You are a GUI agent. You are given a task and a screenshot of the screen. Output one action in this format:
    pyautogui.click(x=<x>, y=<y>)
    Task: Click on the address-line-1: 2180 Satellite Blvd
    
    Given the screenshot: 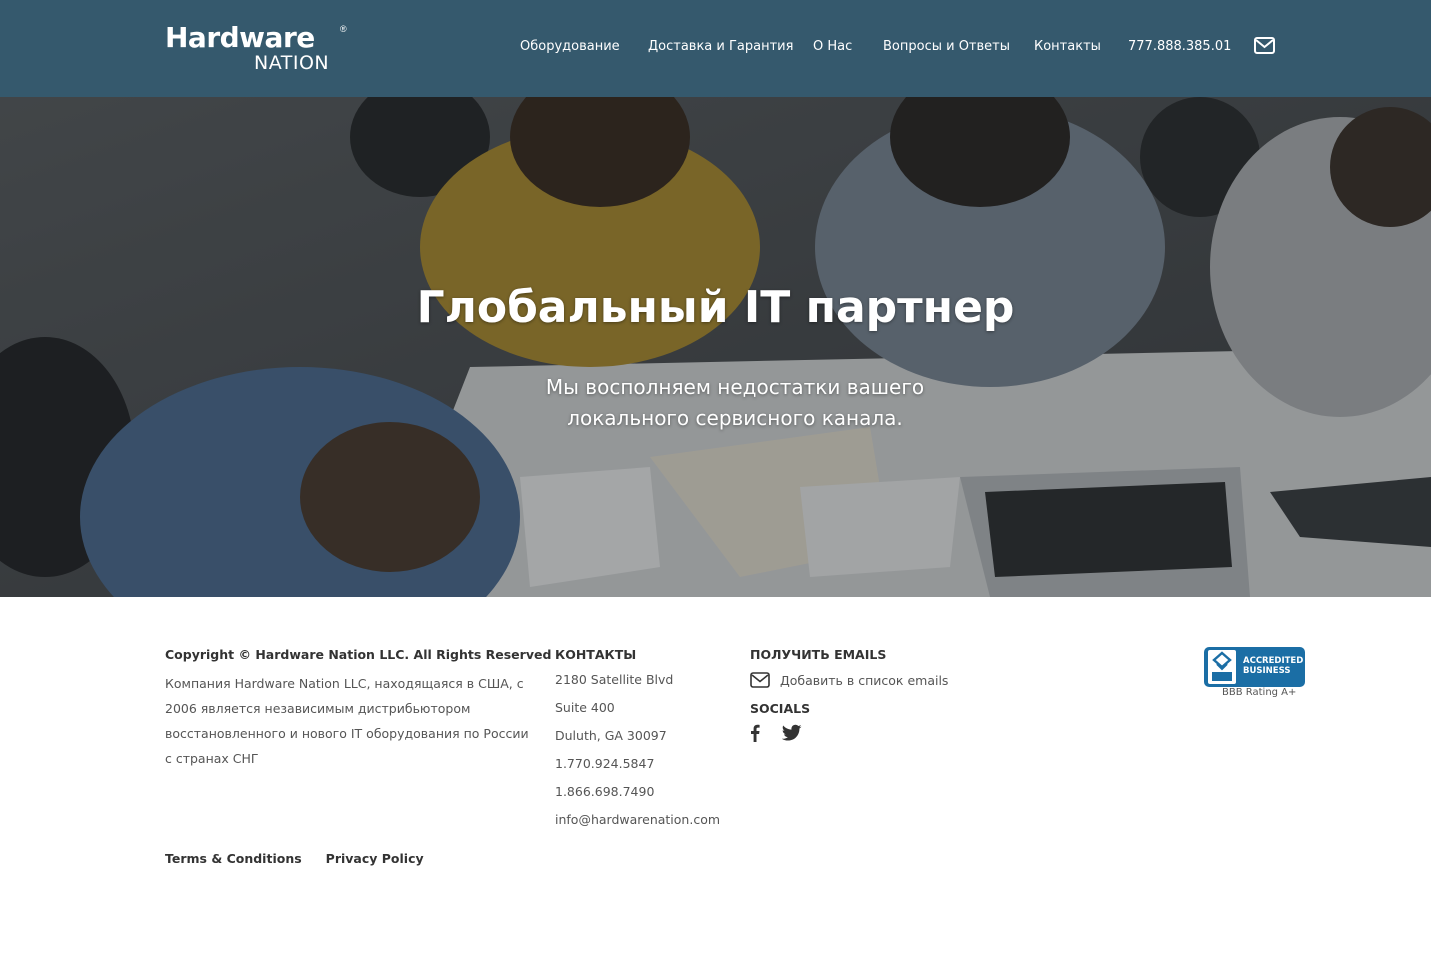 What is the action you would take?
    pyautogui.click(x=614, y=679)
    